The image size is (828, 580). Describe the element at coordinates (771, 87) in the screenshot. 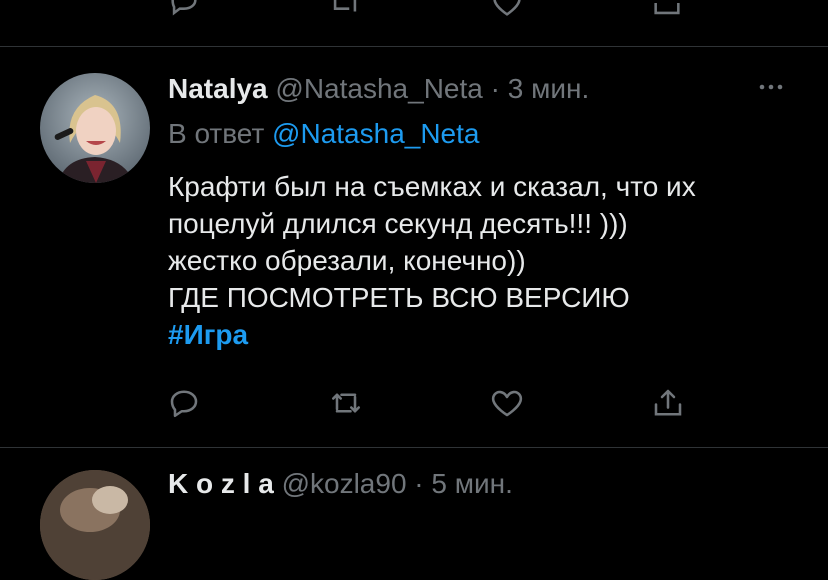

I see `more-horizontal-icon` at that location.